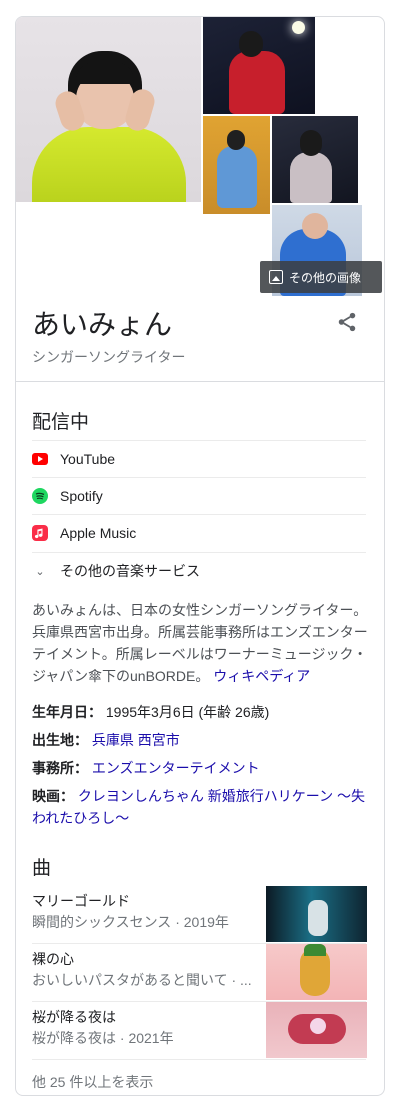 This screenshot has height=1097, width=400. I want to click on song-item: マリーゴールド 瞬間的シックスセンス · 2019年, so click(207, 914).